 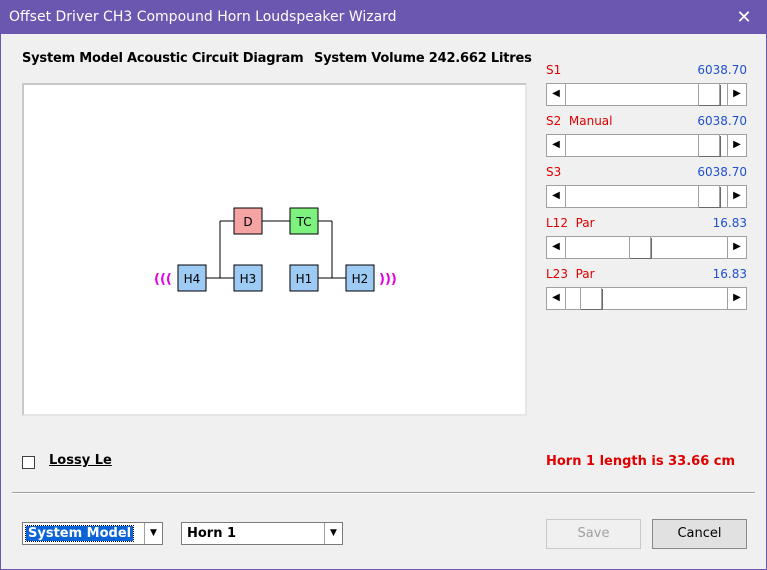 I want to click on circuit-box-label: H1, so click(x=304, y=279).